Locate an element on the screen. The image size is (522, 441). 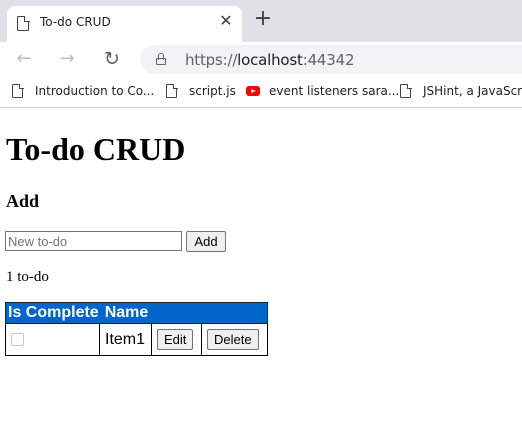
url-host: localhost is located at coordinates (270, 60).